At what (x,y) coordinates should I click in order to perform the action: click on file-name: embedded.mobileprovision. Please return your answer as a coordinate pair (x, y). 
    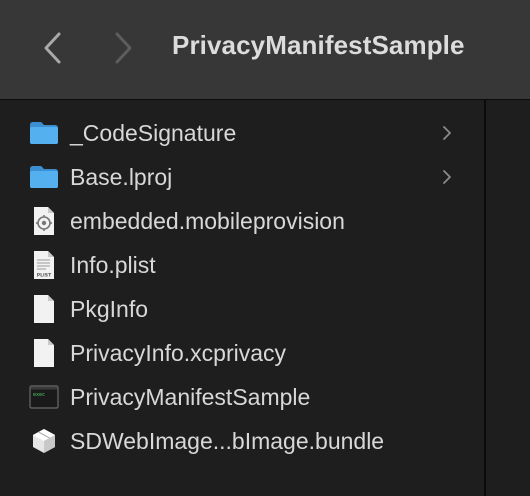
    Looking at the image, I should click on (207, 221).